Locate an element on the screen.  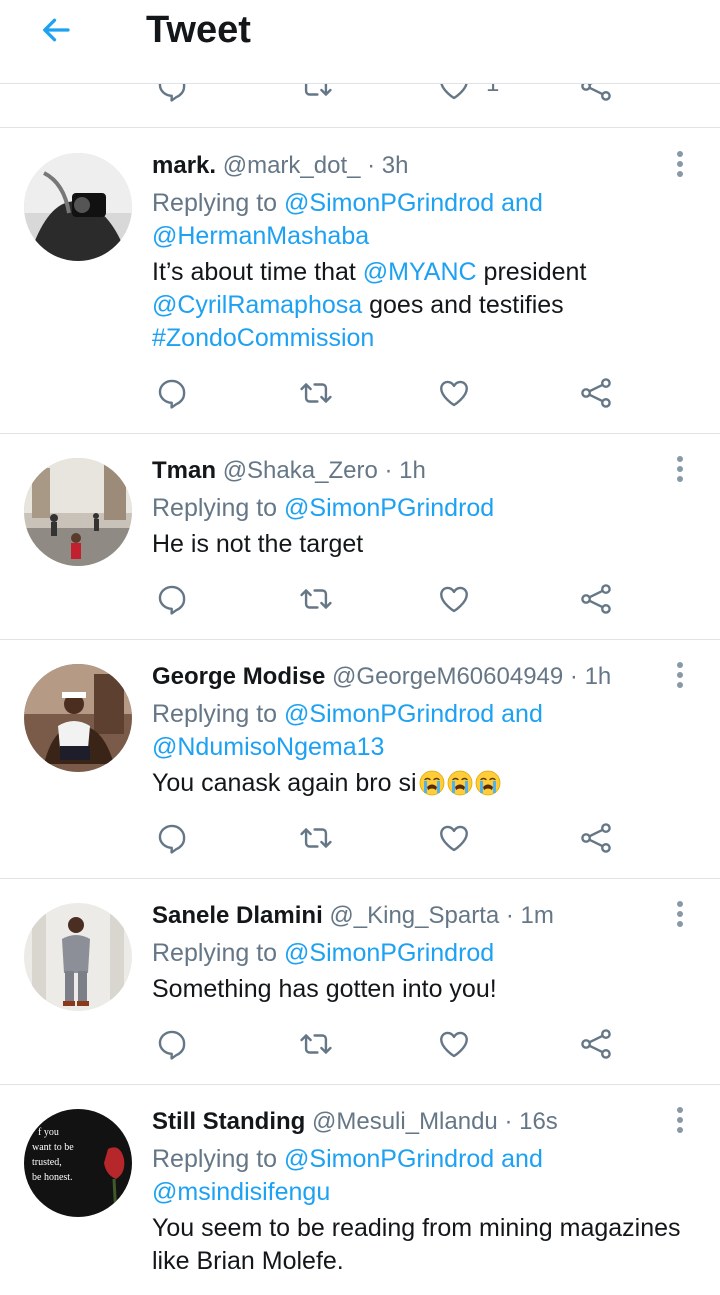
author-handle-time: @Shaka_Zero · 1h is located at coordinates (324, 470).